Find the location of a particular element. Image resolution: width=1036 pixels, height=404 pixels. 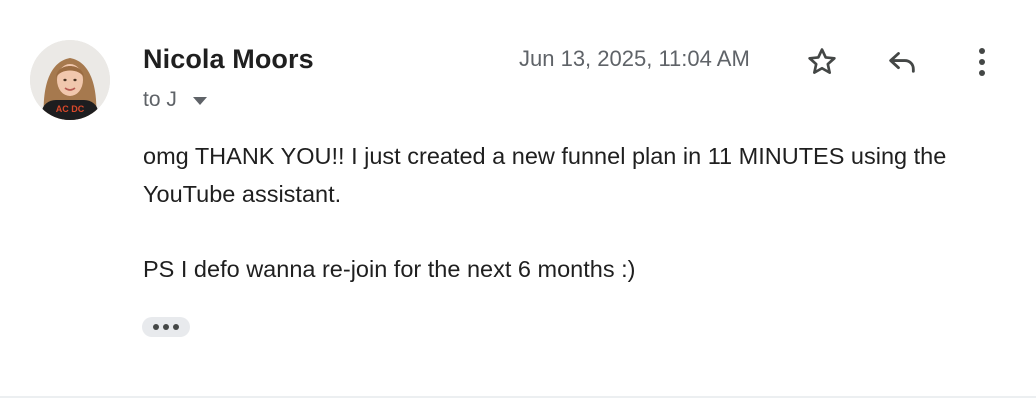

more-vertical-icon is located at coordinates (982, 62).